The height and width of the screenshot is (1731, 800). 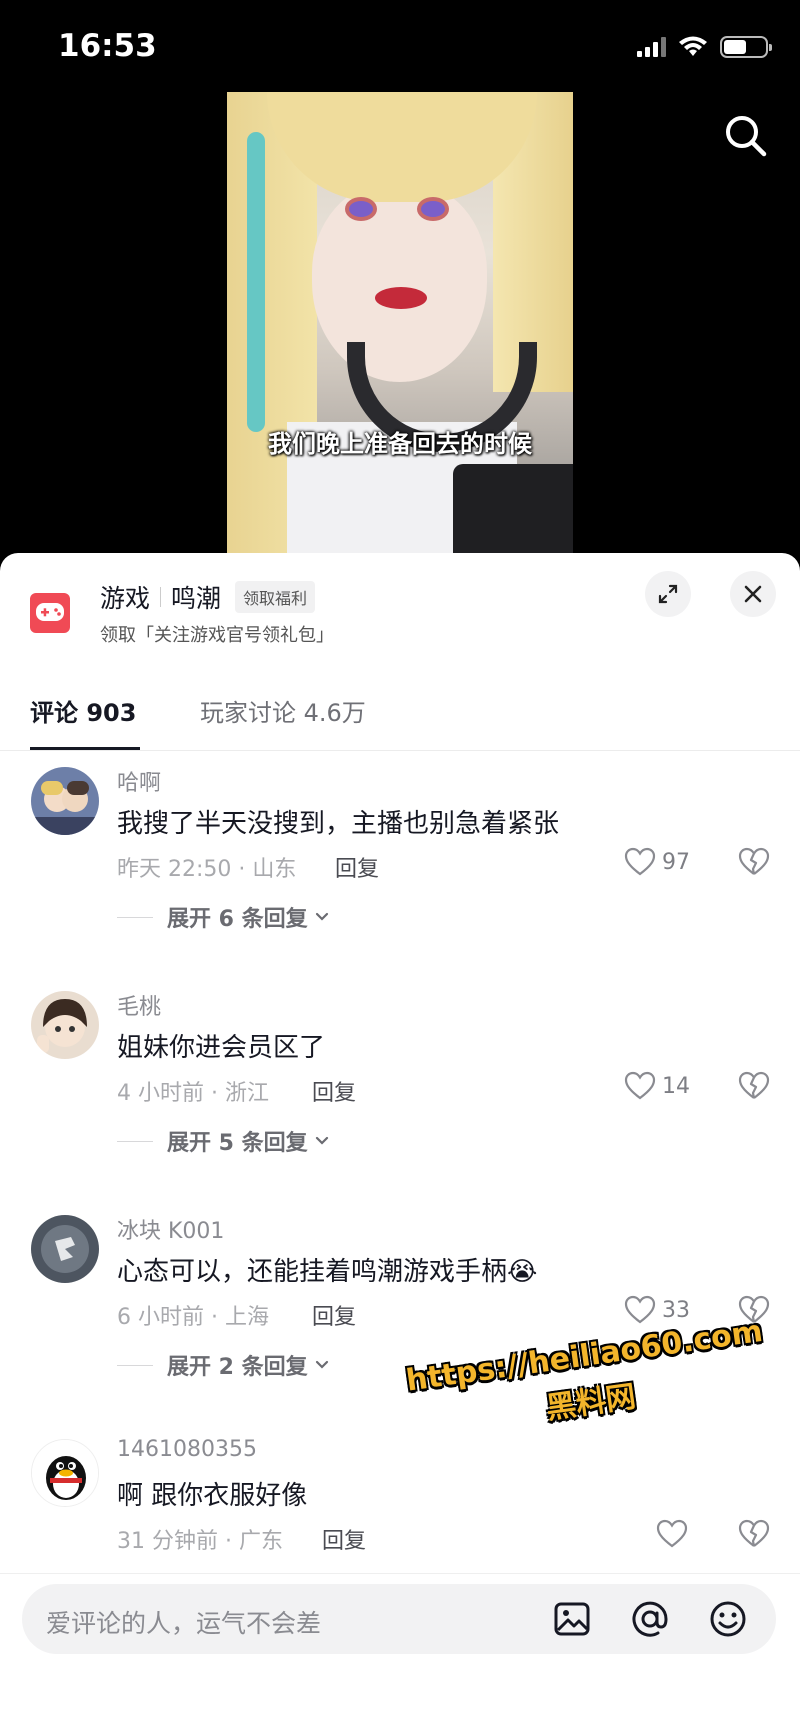 What do you see at coordinates (83, 710) in the screenshot?
I see `tab-comments: 评论 903` at bounding box center [83, 710].